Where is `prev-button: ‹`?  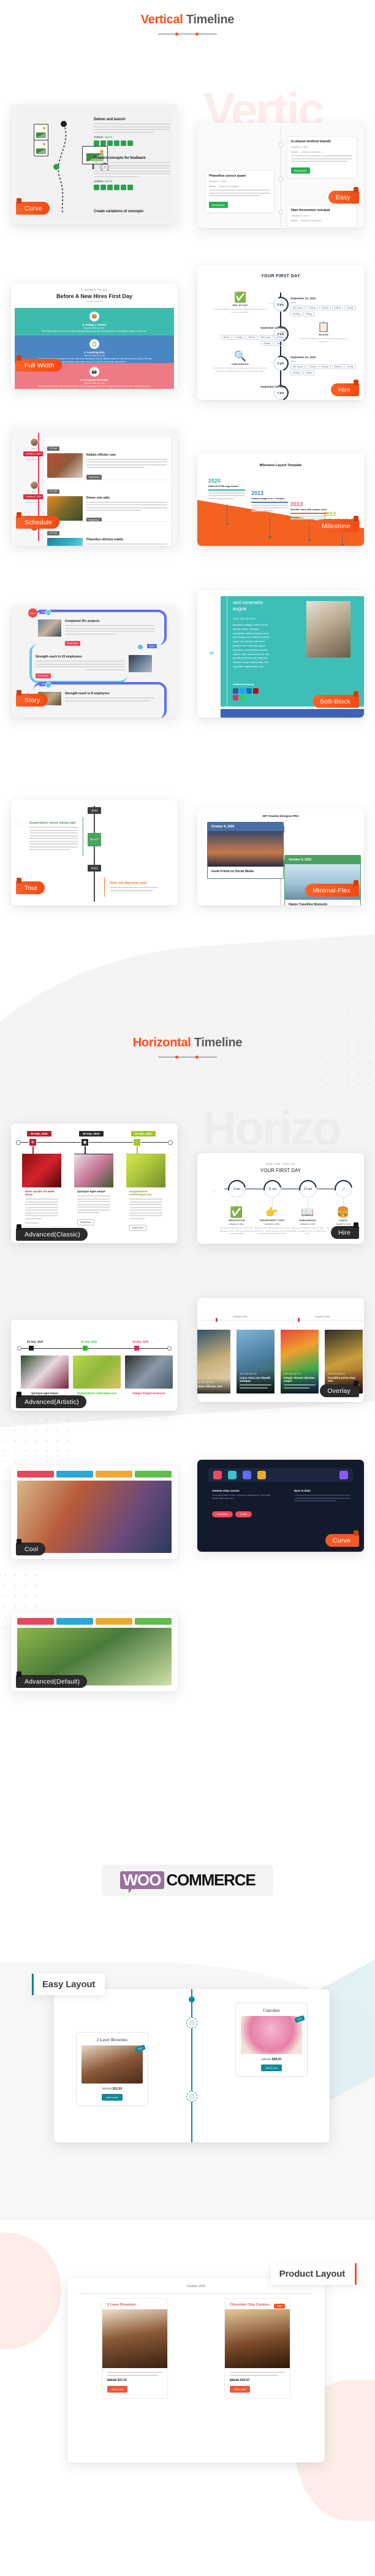 prev-button: ‹ is located at coordinates (214, 1191).